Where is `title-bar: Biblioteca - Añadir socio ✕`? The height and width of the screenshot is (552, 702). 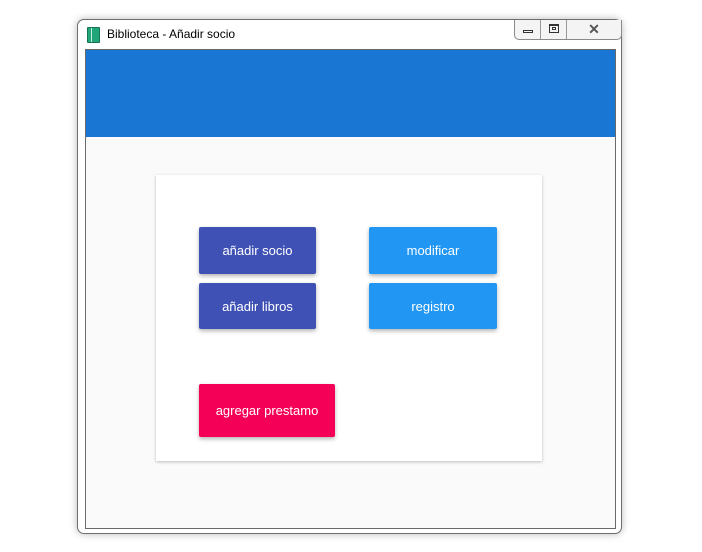 title-bar: Biblioteca - Añadir socio ✕ is located at coordinates (350, 34).